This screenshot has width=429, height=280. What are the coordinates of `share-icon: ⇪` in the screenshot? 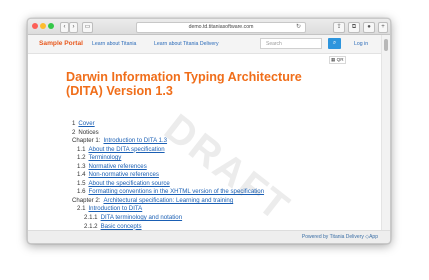 It's located at (339, 27).